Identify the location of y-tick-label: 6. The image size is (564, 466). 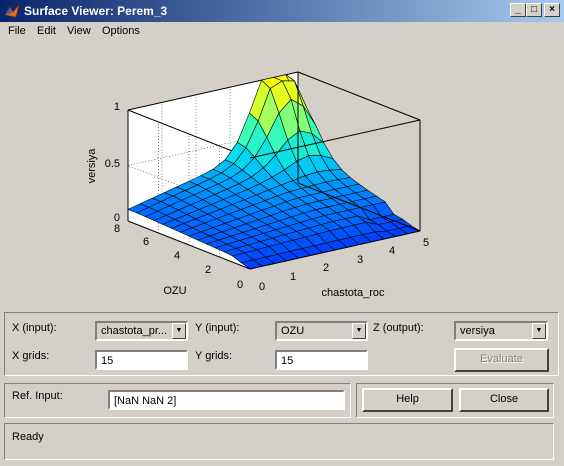
(146, 242).